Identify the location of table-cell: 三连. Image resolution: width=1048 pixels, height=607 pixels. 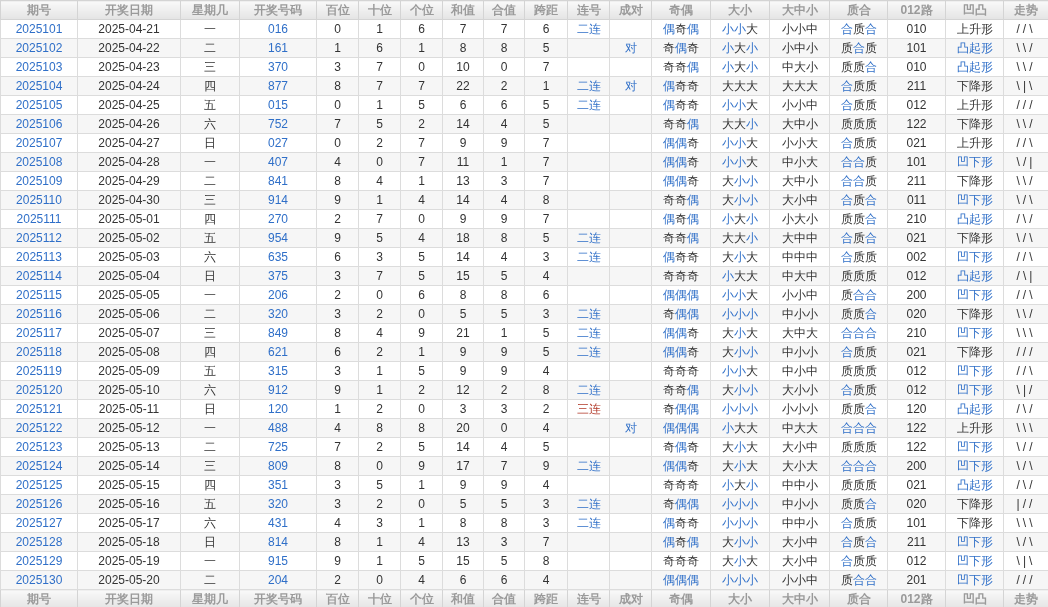
(588, 409).